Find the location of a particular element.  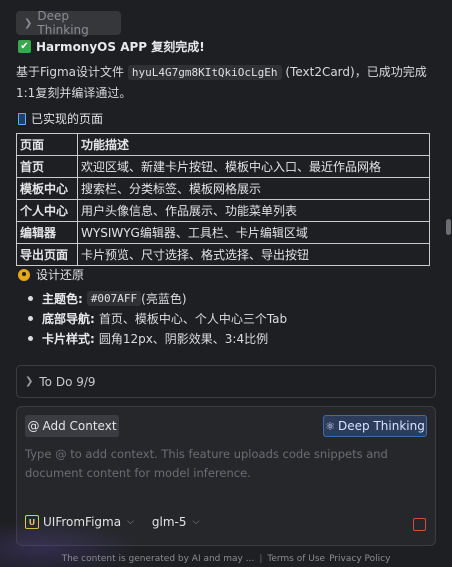

check-mark-icon: ✔ is located at coordinates (24, 46).